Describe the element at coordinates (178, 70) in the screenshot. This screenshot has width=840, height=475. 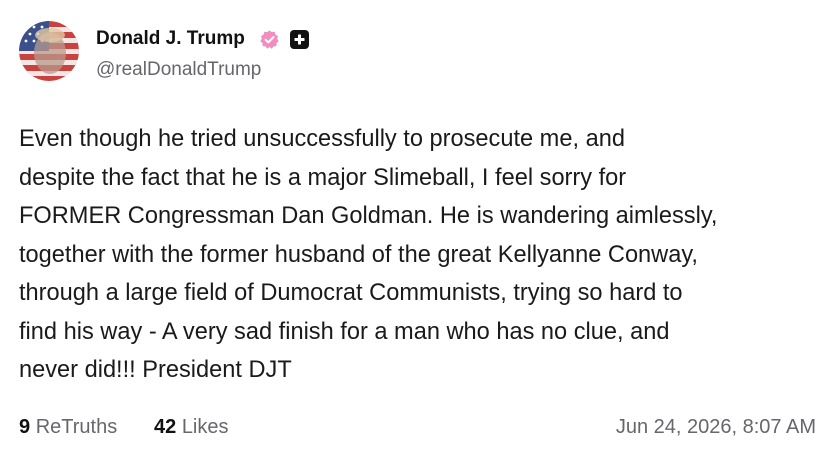
I see `author-handle: @realDonaldTrump` at that location.